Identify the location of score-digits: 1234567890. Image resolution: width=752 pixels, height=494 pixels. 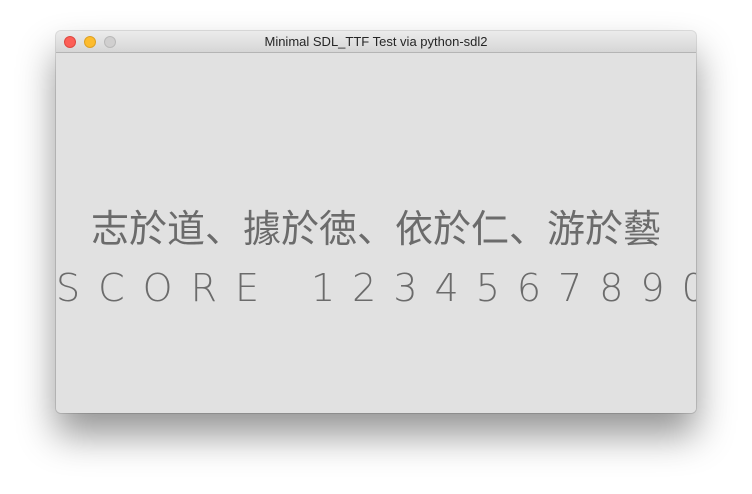
(503, 288).